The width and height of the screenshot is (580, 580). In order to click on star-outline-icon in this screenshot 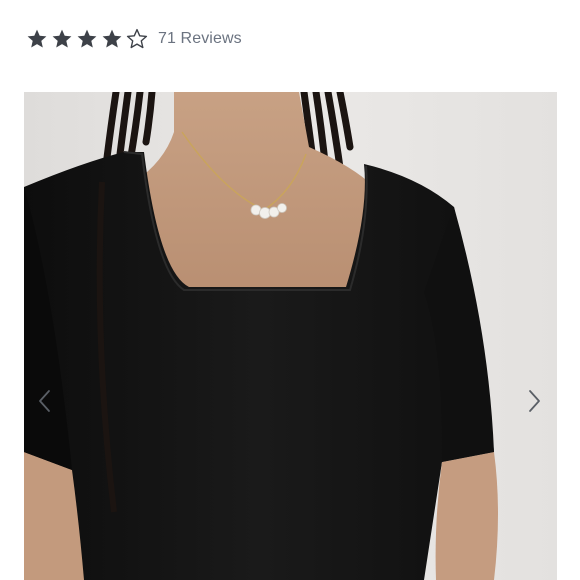, I will do `click(137, 38)`.